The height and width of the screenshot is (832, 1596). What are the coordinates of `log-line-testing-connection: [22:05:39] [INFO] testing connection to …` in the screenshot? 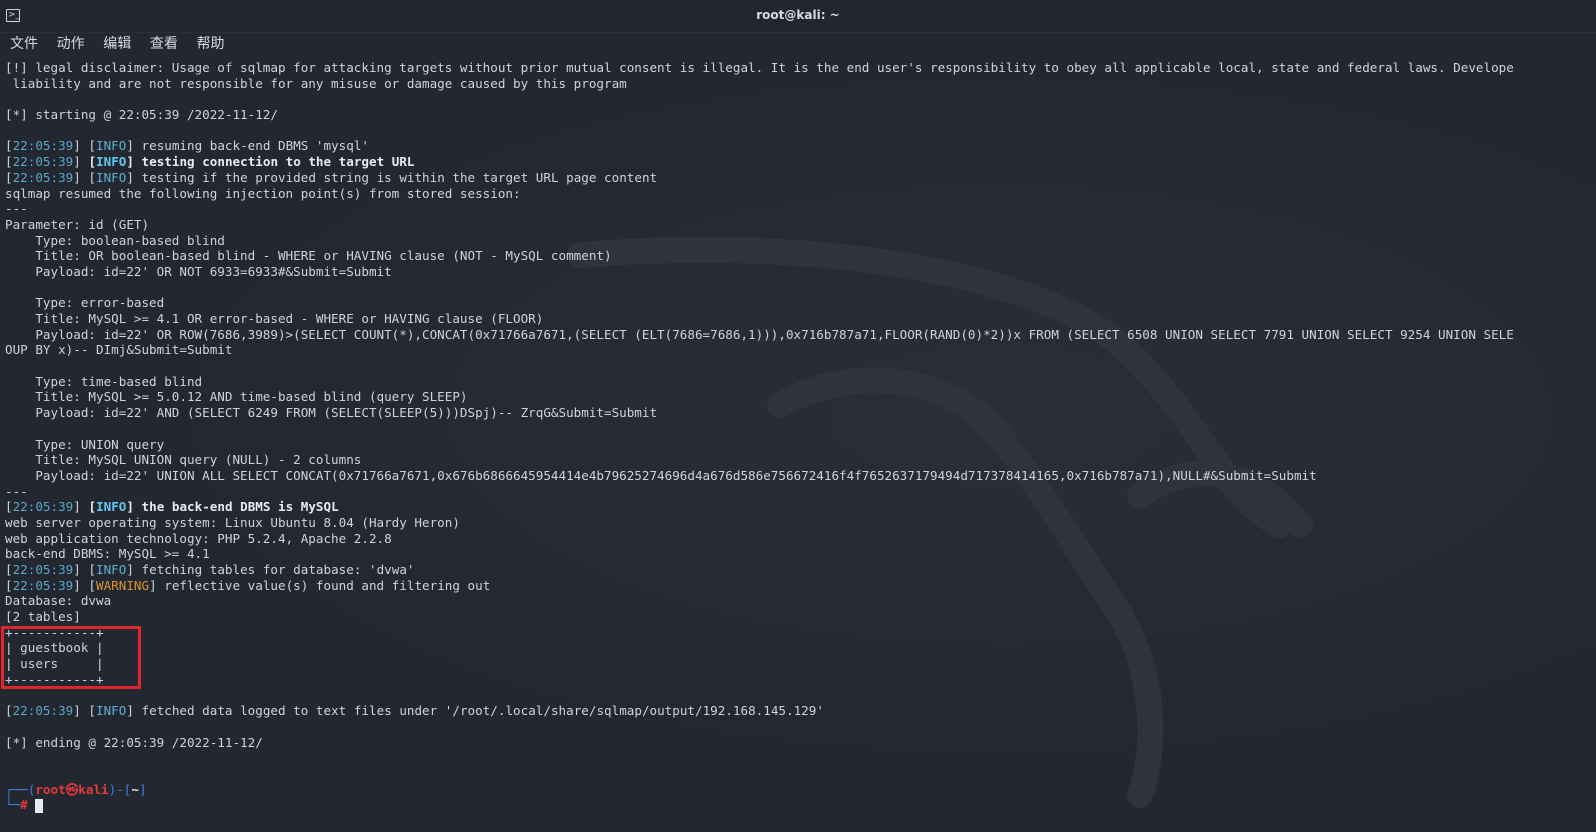 It's located at (210, 162).